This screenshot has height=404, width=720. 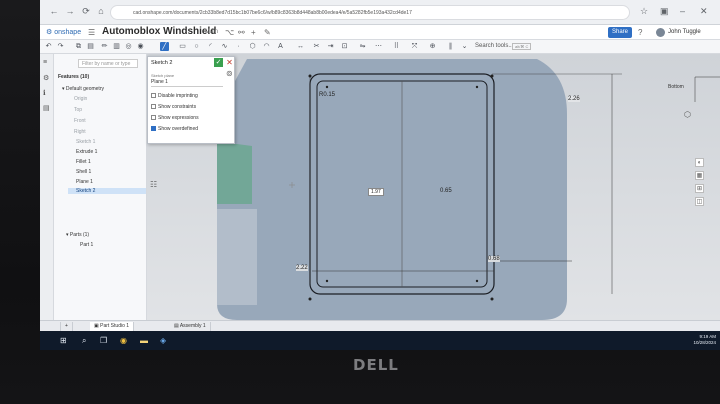 What do you see at coordinates (86, 11) in the screenshot?
I see `reload-icon: ⟳` at bounding box center [86, 11].